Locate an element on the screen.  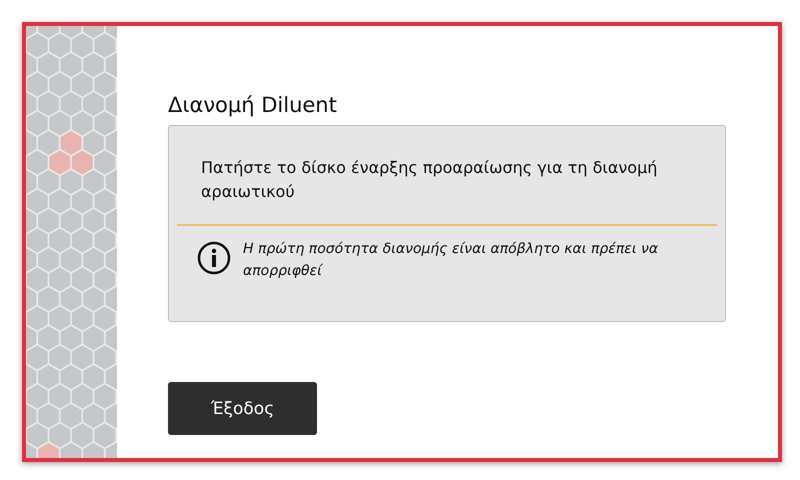
instruction-text: Πατήστε το δίσκο έναρξης προαραίωσης για τη διανομή αραιωτικού is located at coordinates (429, 180).